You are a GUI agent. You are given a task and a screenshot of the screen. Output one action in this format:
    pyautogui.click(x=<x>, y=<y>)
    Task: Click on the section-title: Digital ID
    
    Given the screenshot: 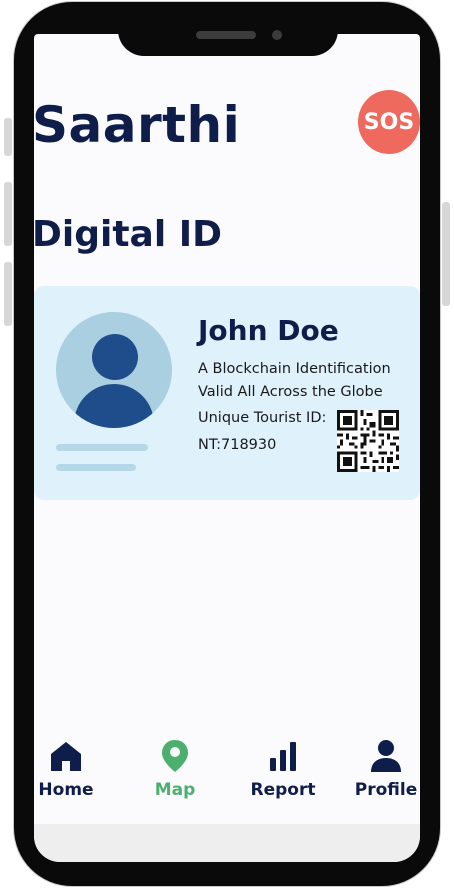 What is the action you would take?
    pyautogui.click(x=127, y=234)
    